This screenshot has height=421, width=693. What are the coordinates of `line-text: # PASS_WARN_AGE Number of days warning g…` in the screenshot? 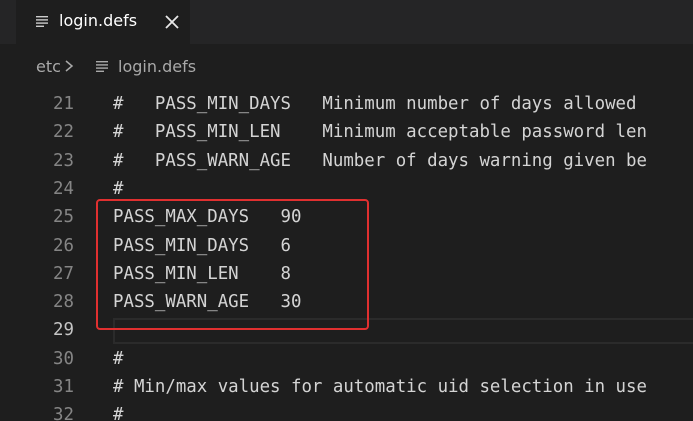 It's located at (380, 161).